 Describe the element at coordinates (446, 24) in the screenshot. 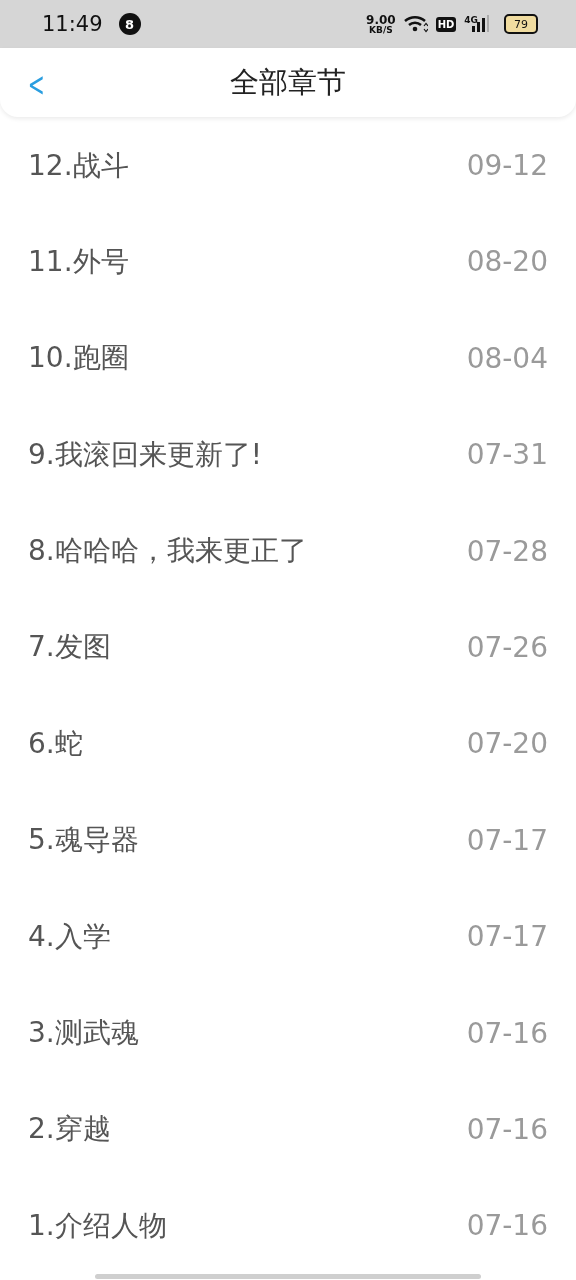

I see `hd-indicator: HD` at that location.